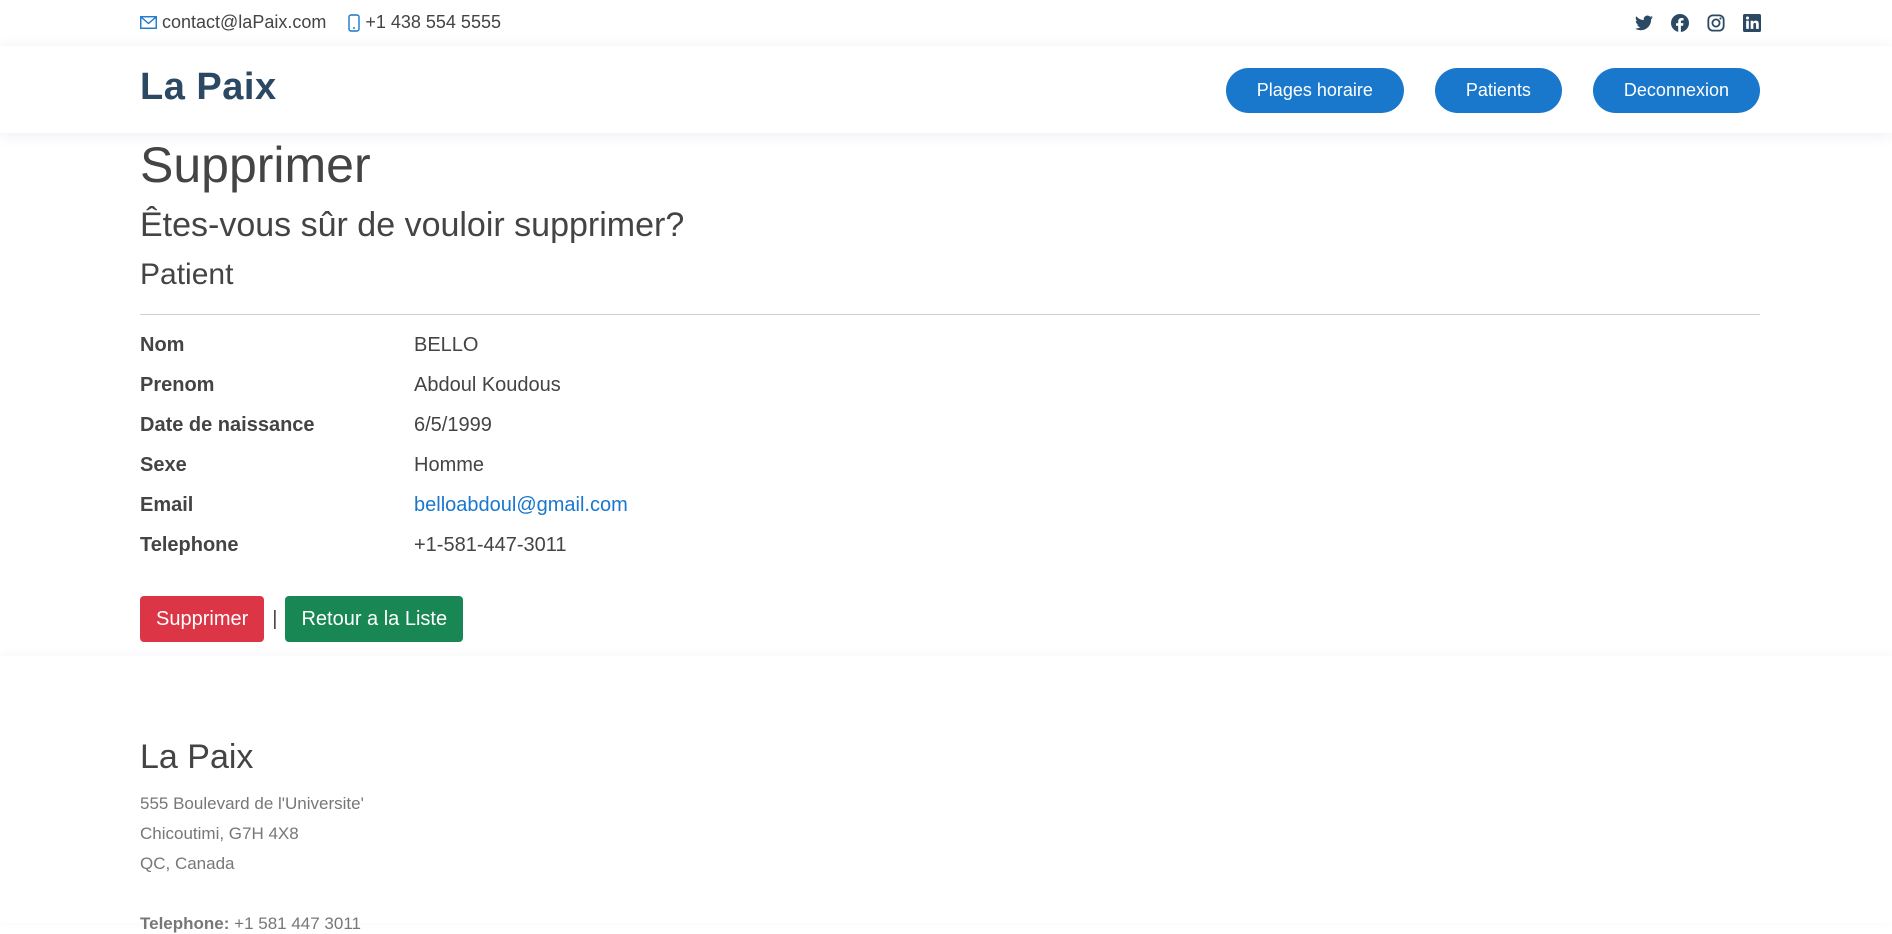  I want to click on detail-label: Telephone, so click(189, 545).